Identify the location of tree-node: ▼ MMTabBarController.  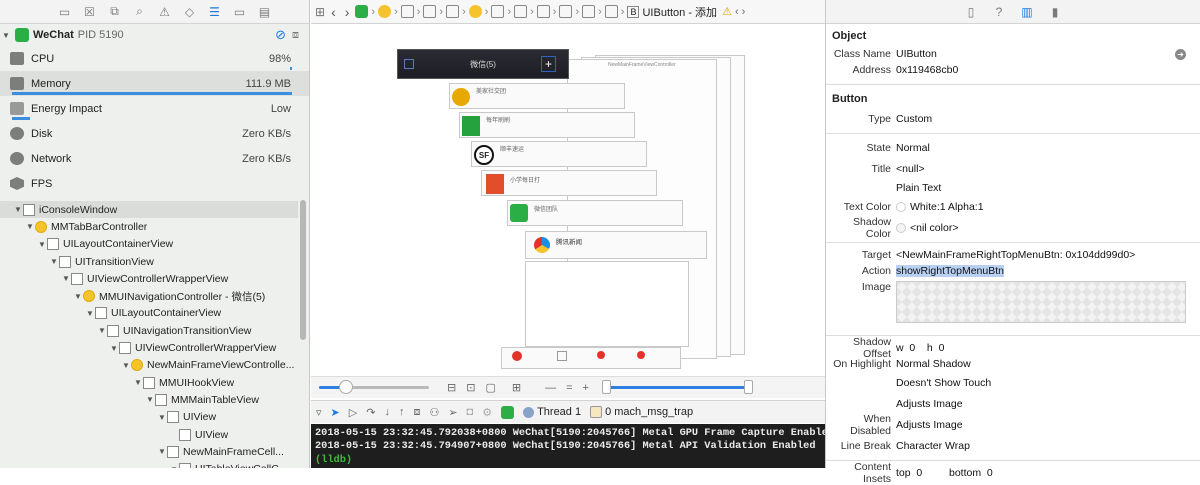
(149, 226).